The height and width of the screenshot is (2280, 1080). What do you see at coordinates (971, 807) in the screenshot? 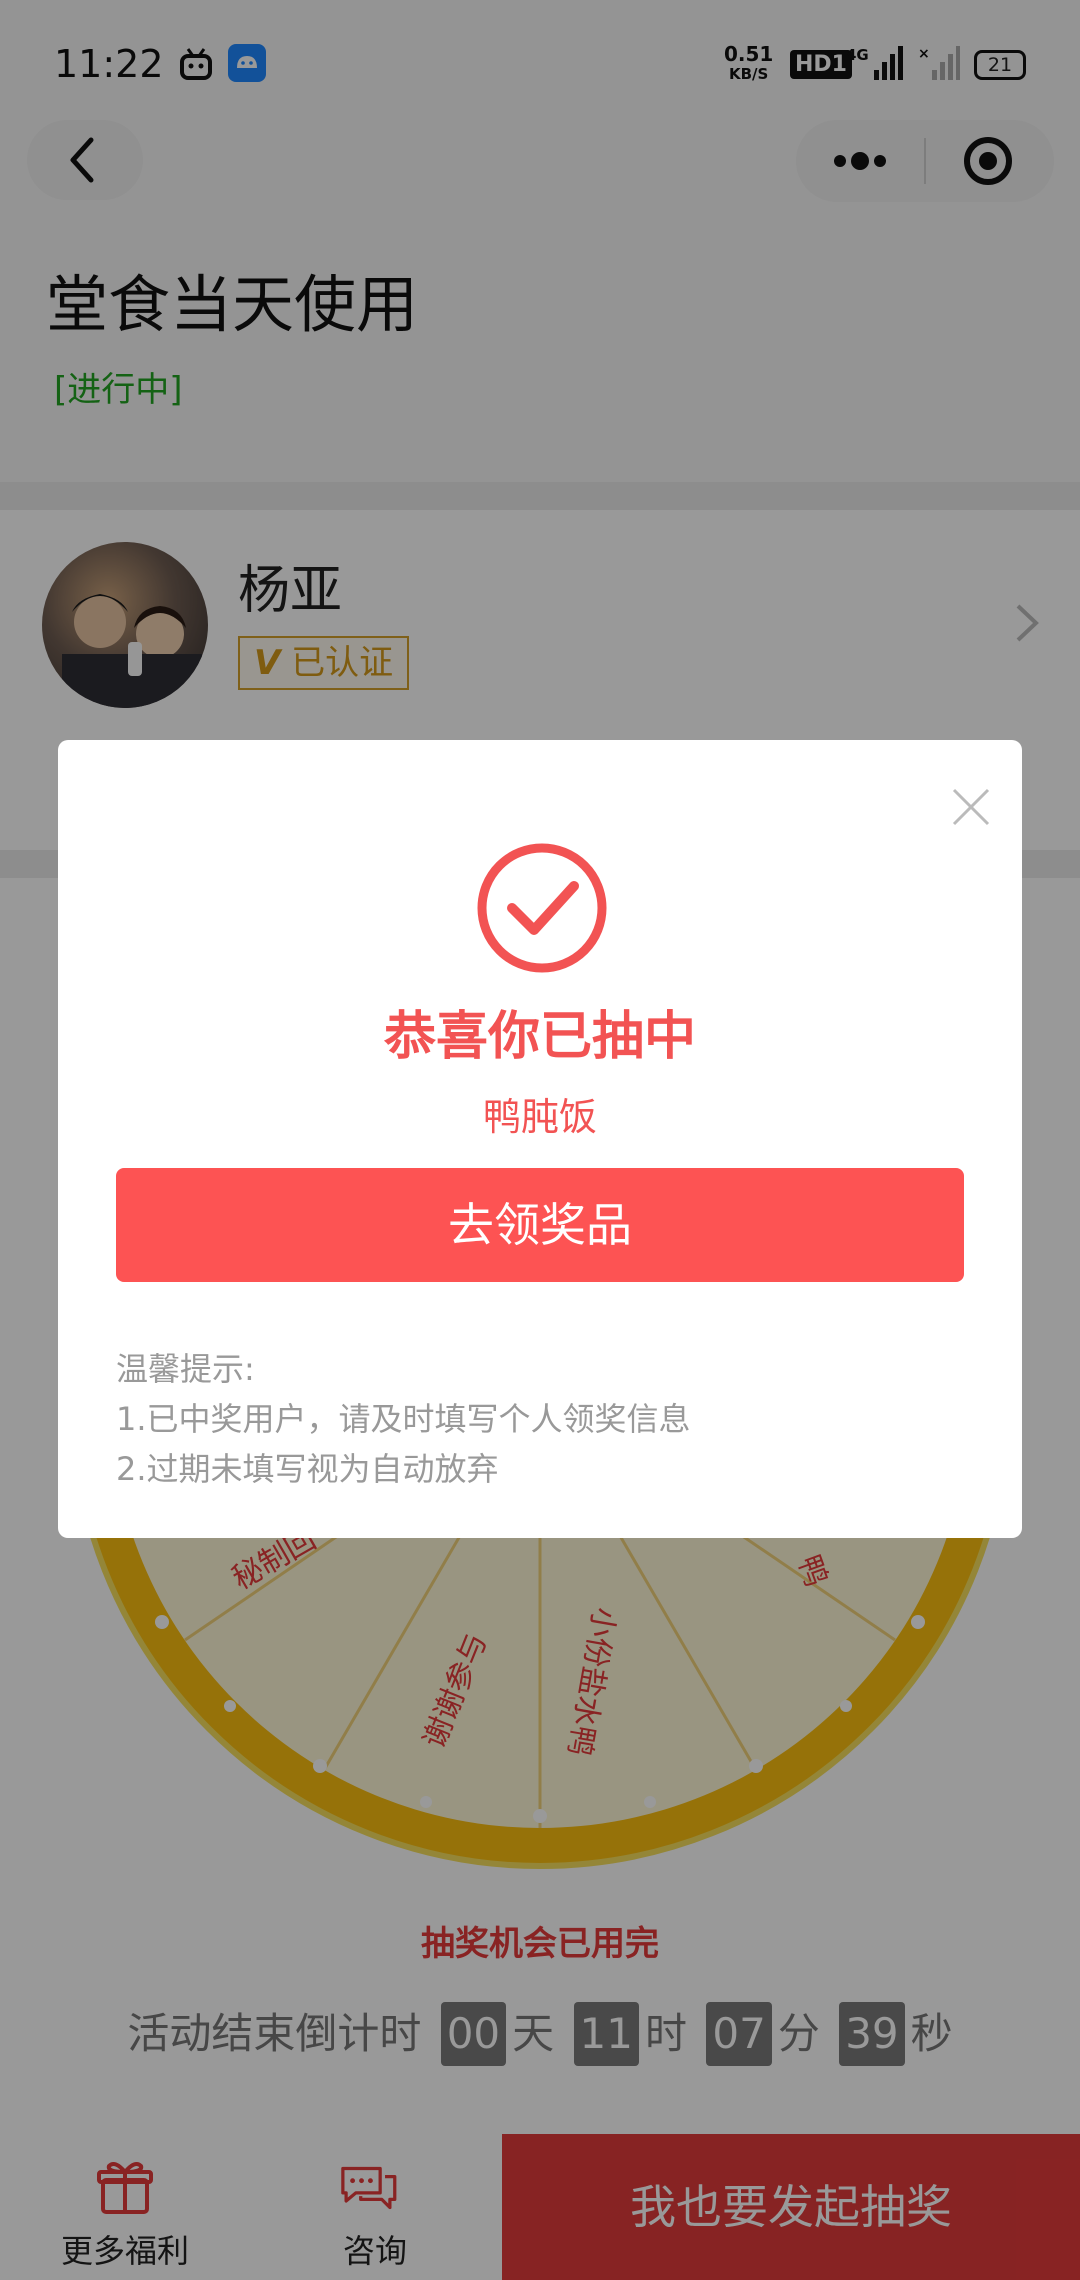
I see `close-icon` at bounding box center [971, 807].